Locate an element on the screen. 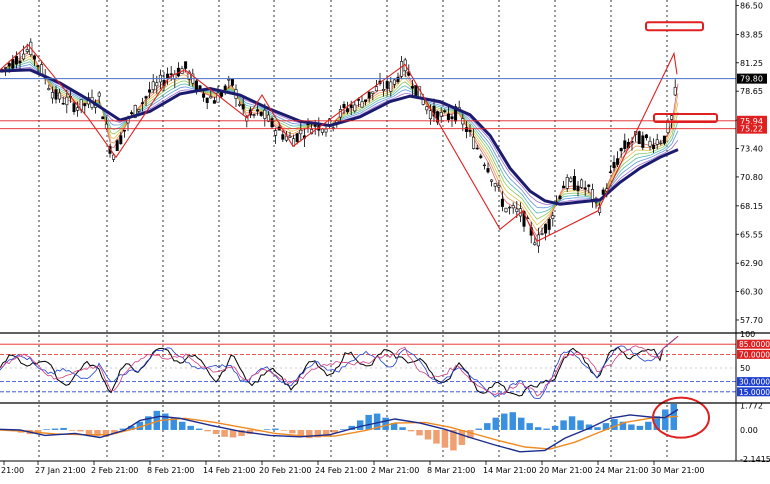 This screenshot has width=770, height=484. price-tick-label: 70.80 is located at coordinates (751, 177).